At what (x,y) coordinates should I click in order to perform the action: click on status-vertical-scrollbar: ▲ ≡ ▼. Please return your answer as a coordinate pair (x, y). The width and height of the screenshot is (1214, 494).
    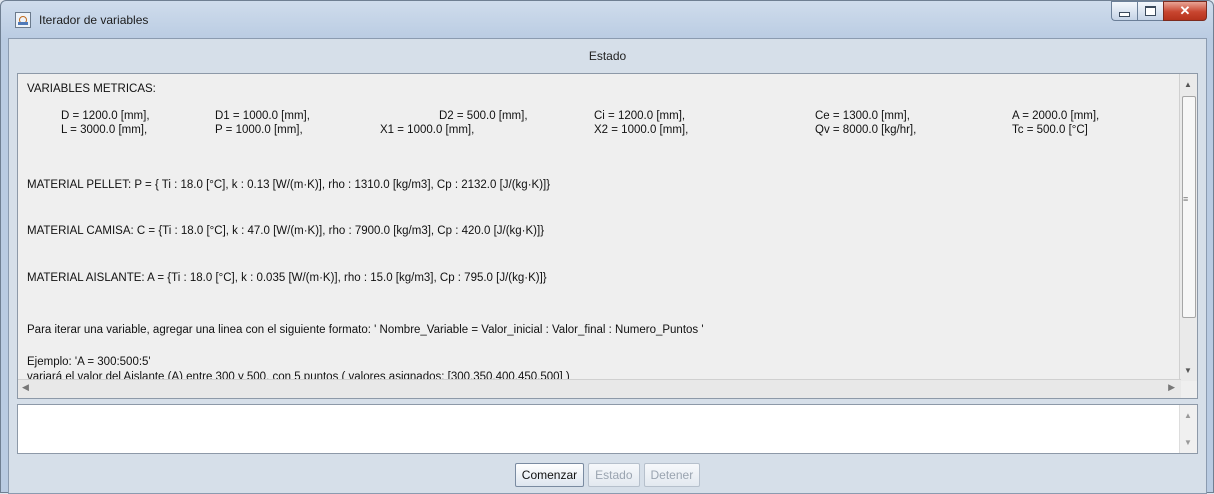
    Looking at the image, I should click on (1188, 227).